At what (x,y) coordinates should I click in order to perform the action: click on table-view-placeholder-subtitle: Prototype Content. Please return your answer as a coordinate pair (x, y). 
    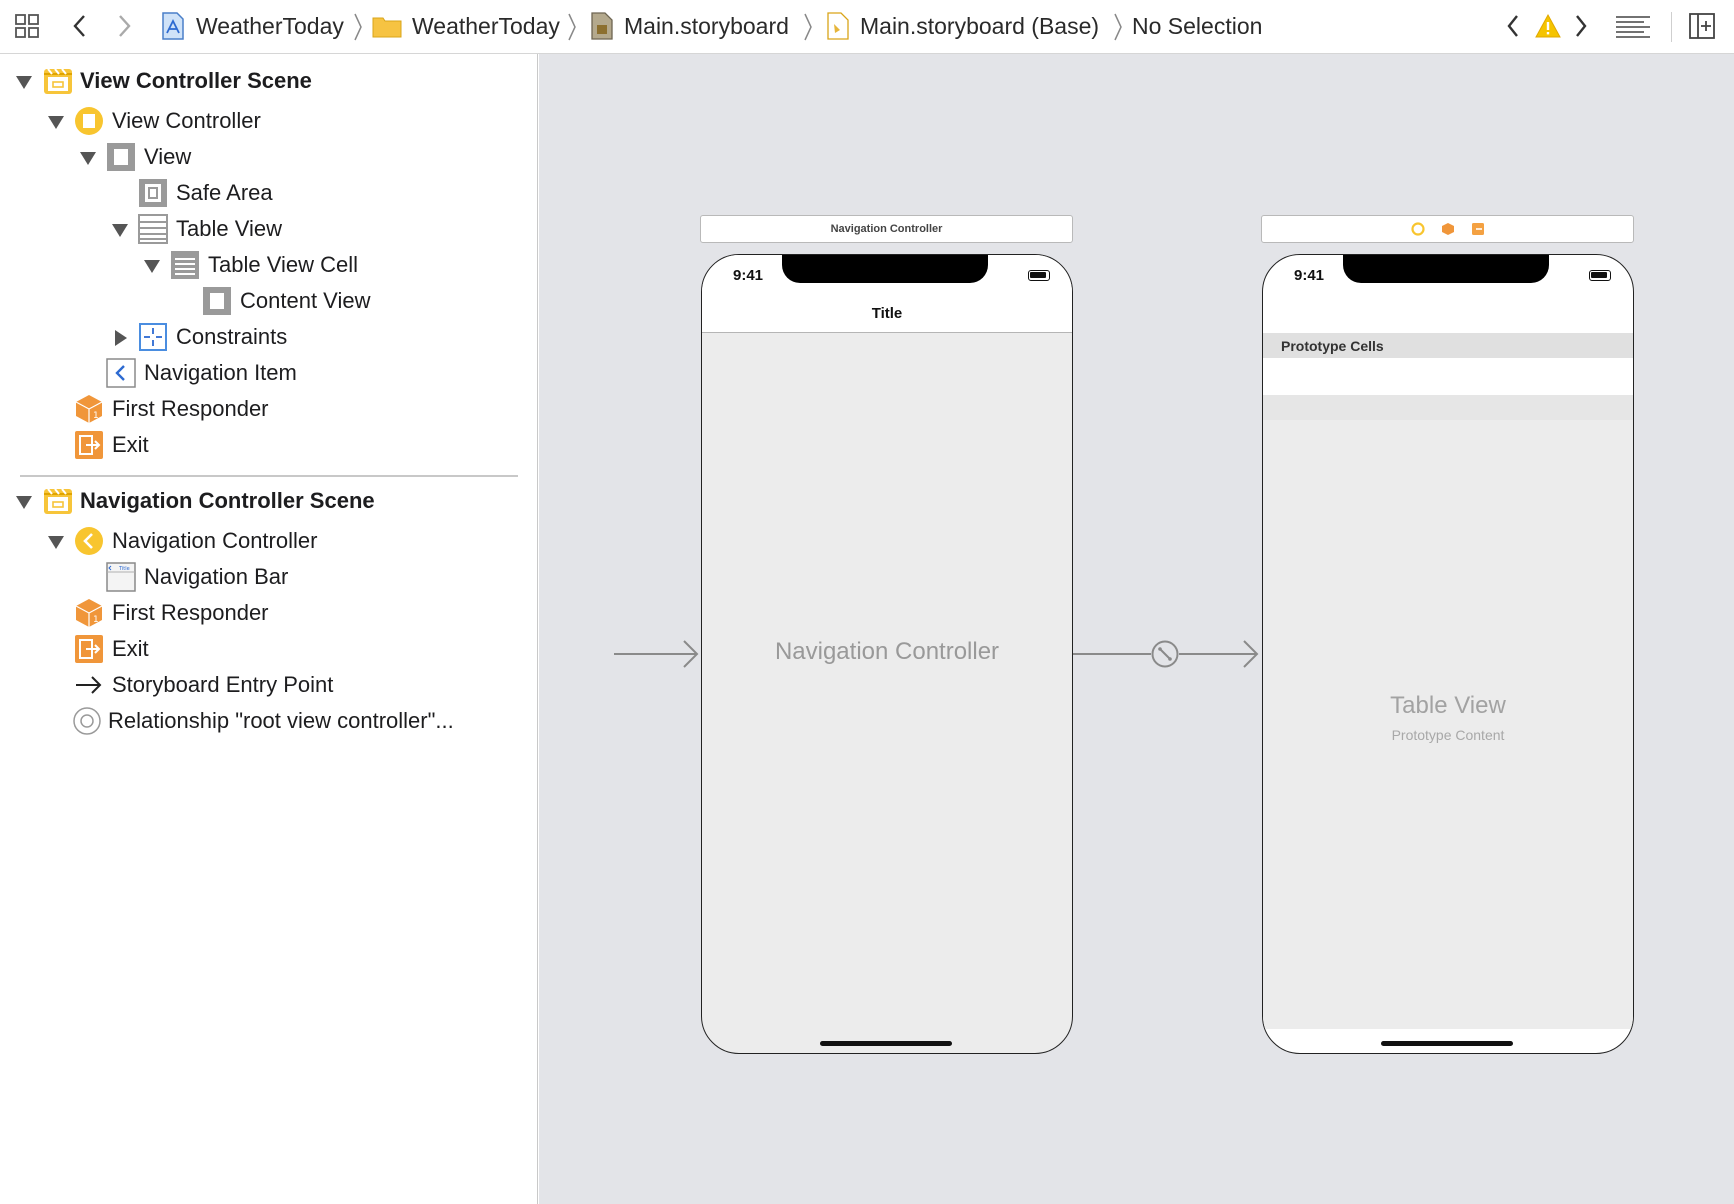
    Looking at the image, I should click on (1448, 735).